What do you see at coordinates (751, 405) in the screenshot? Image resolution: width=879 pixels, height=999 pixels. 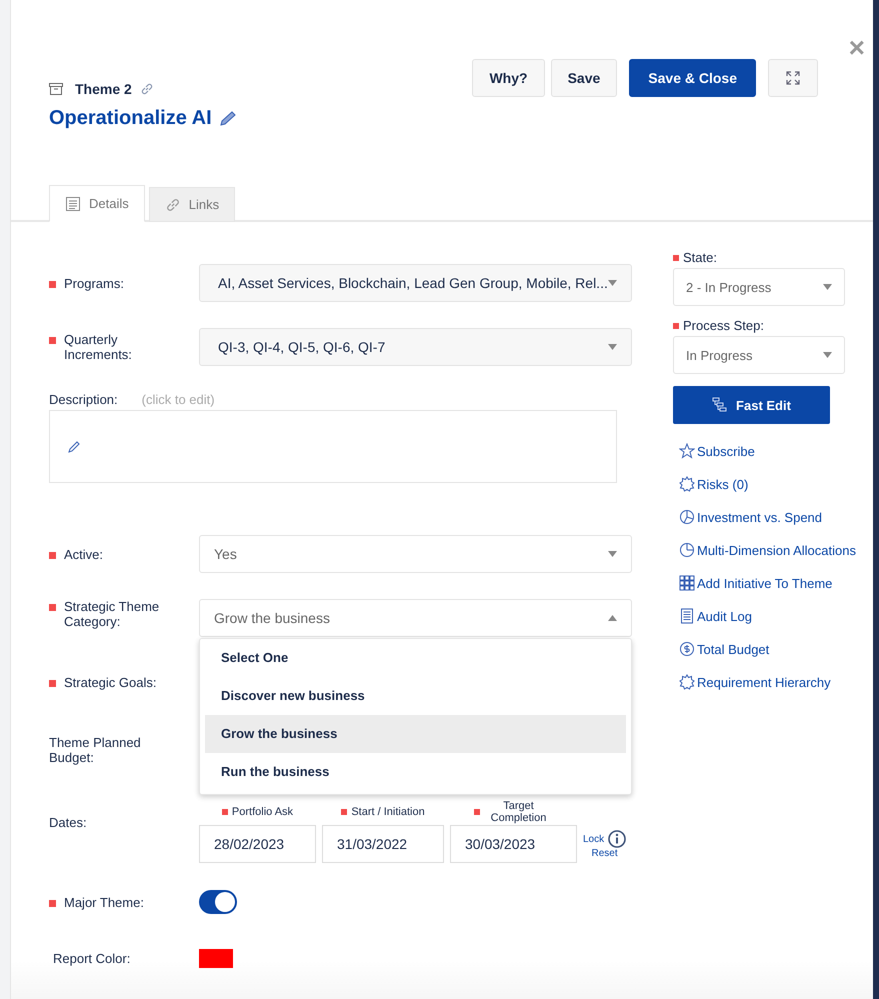 I see `fast-edit-button: Fast Edit` at bounding box center [751, 405].